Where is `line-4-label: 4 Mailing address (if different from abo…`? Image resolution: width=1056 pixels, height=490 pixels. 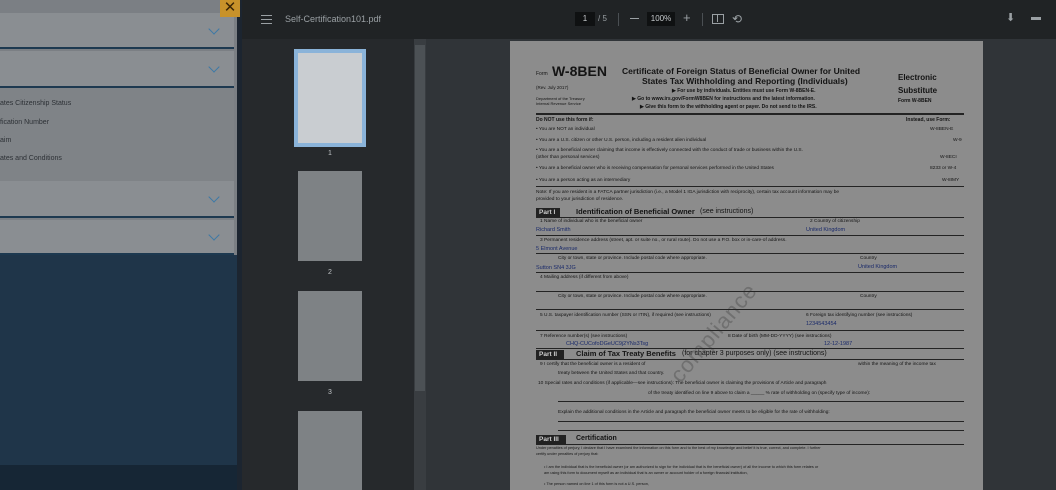 line-4-label: 4 Mailing address (if different from abo… is located at coordinates (584, 277).